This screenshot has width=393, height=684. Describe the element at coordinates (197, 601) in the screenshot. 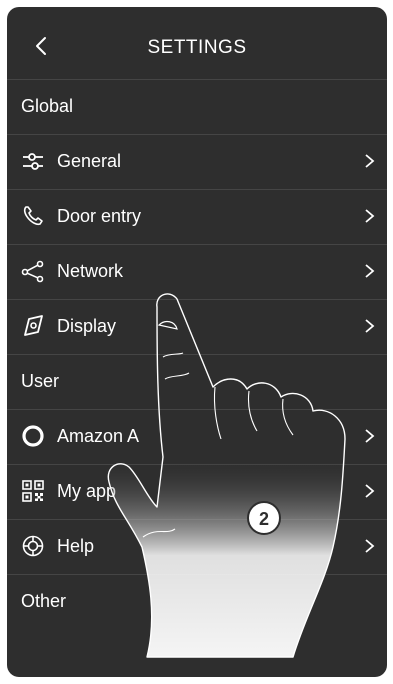

I see `section-header-other: Other` at that location.